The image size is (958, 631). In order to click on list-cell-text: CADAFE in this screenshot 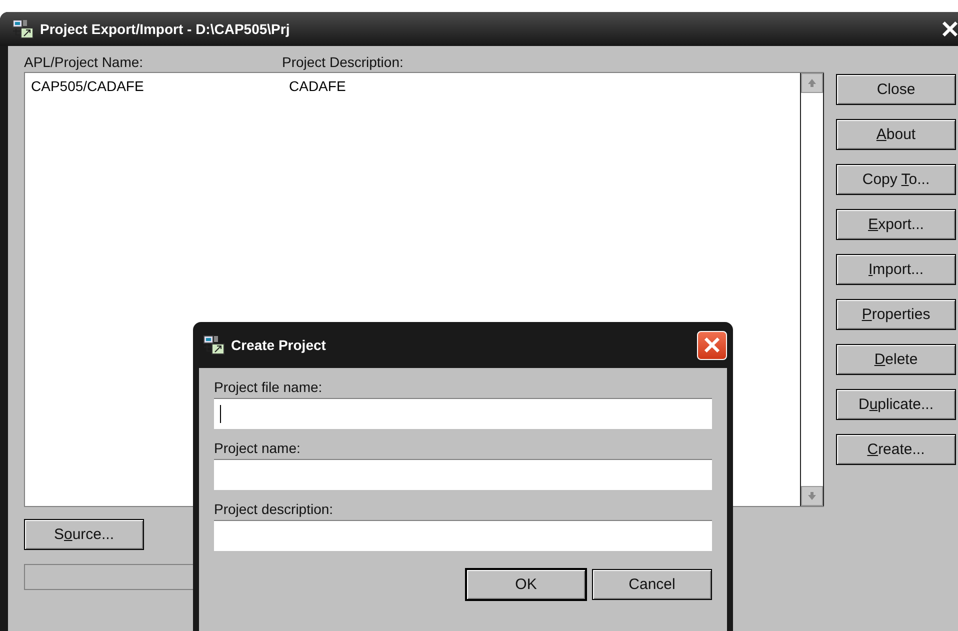, I will do `click(318, 86)`.